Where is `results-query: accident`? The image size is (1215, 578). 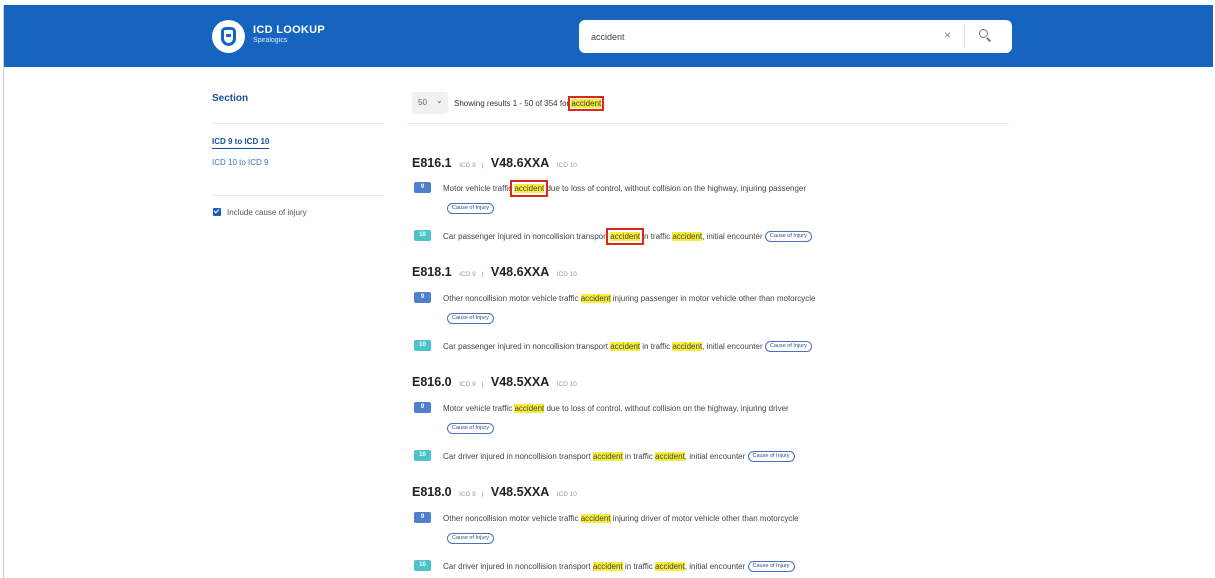 results-query: accident is located at coordinates (586, 103).